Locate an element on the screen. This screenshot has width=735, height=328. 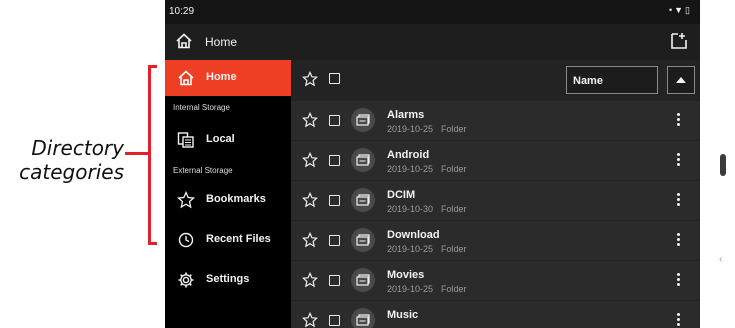
select-all-checkbox is located at coordinates (334, 78).